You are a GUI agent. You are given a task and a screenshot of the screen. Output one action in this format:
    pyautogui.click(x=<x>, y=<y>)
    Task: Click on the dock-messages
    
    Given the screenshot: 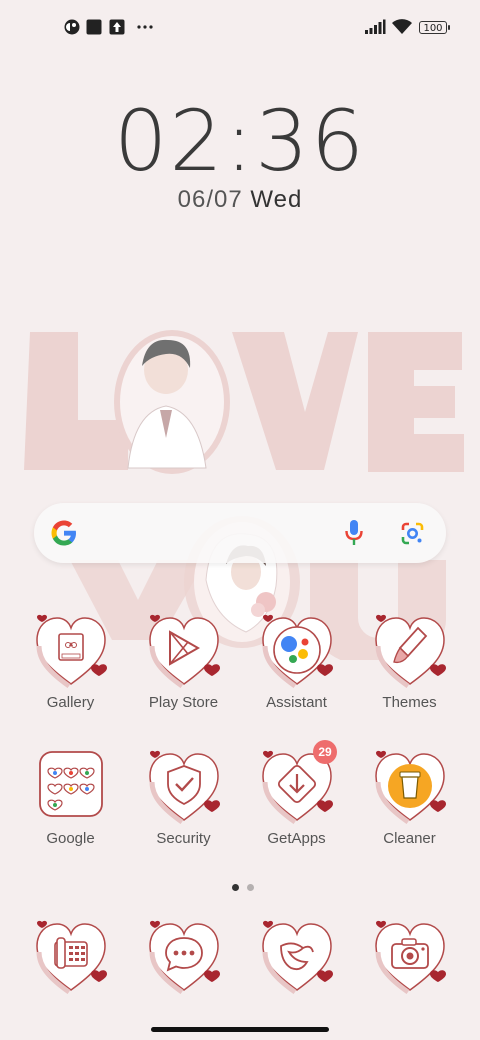 What is the action you would take?
    pyautogui.click(x=183, y=956)
    